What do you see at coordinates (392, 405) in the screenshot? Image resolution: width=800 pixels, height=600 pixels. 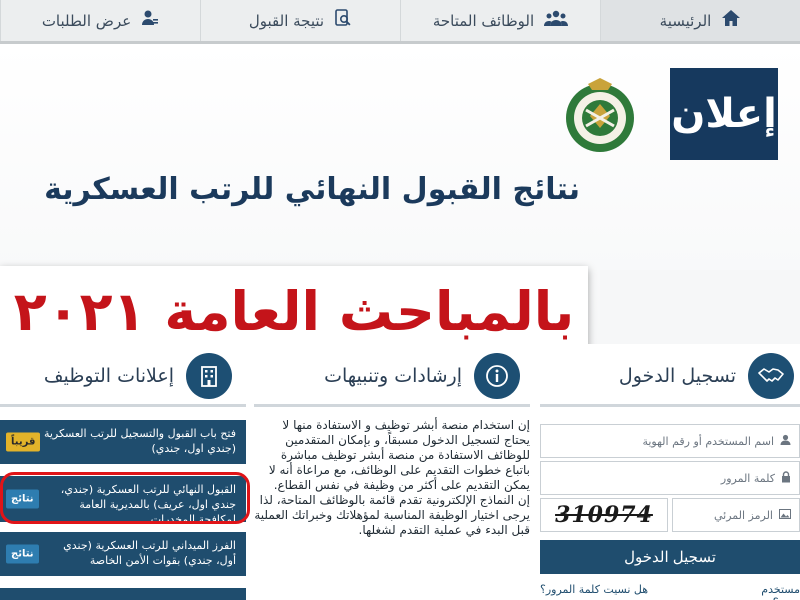 I see `tips-divider` at bounding box center [392, 405].